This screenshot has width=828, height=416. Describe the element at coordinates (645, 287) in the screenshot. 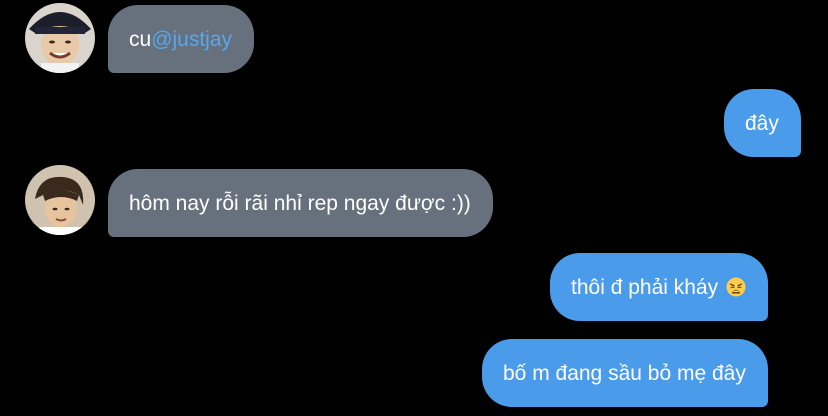

I see `message-text: thôi đ phải kháy` at that location.